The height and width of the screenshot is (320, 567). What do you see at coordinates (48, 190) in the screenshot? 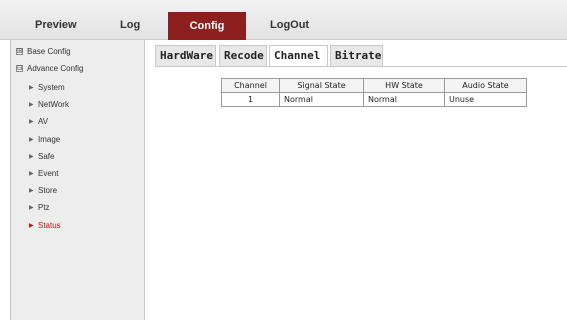
I see `sidebar-item-label: Store` at bounding box center [48, 190].